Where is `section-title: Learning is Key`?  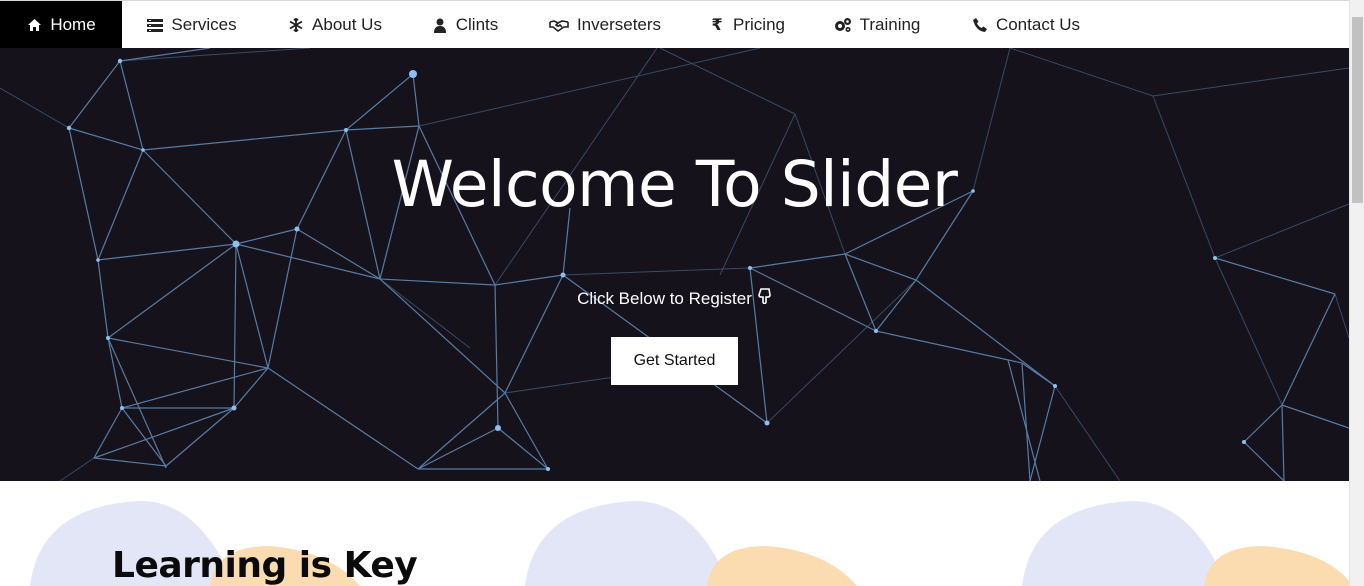 section-title: Learning is Key is located at coordinates (265, 565).